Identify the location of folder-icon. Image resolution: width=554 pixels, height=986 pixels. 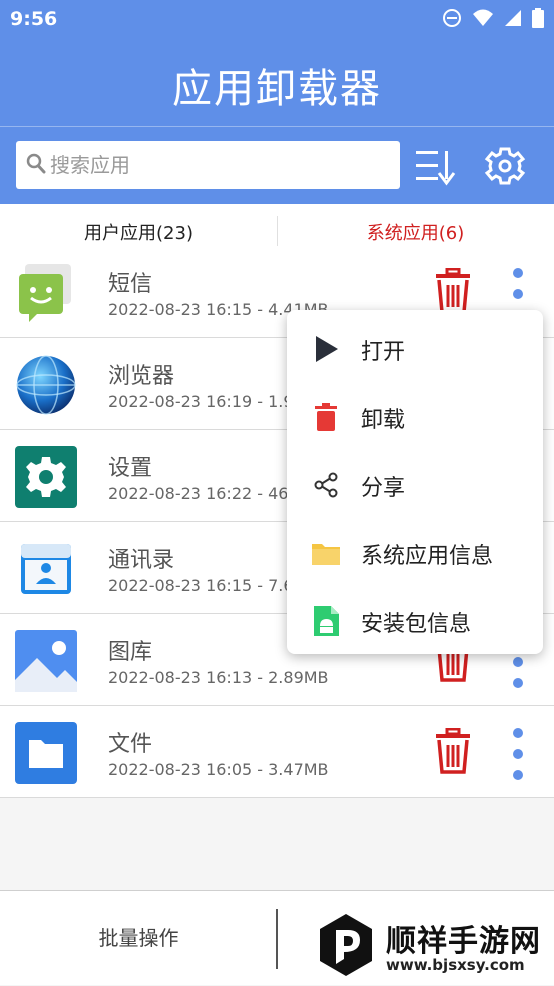
(326, 554).